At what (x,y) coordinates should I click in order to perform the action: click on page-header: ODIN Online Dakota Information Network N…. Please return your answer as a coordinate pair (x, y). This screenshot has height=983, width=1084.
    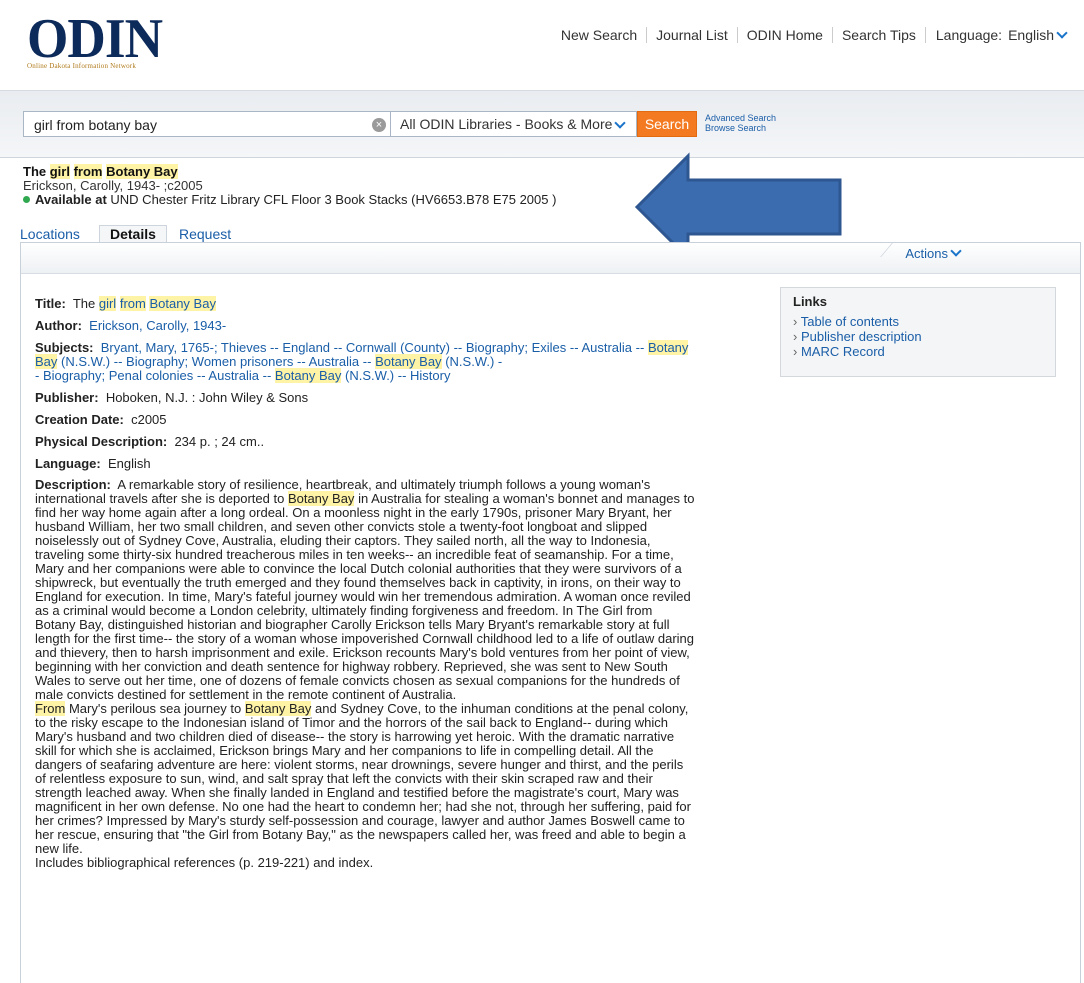
    Looking at the image, I should click on (542, 45).